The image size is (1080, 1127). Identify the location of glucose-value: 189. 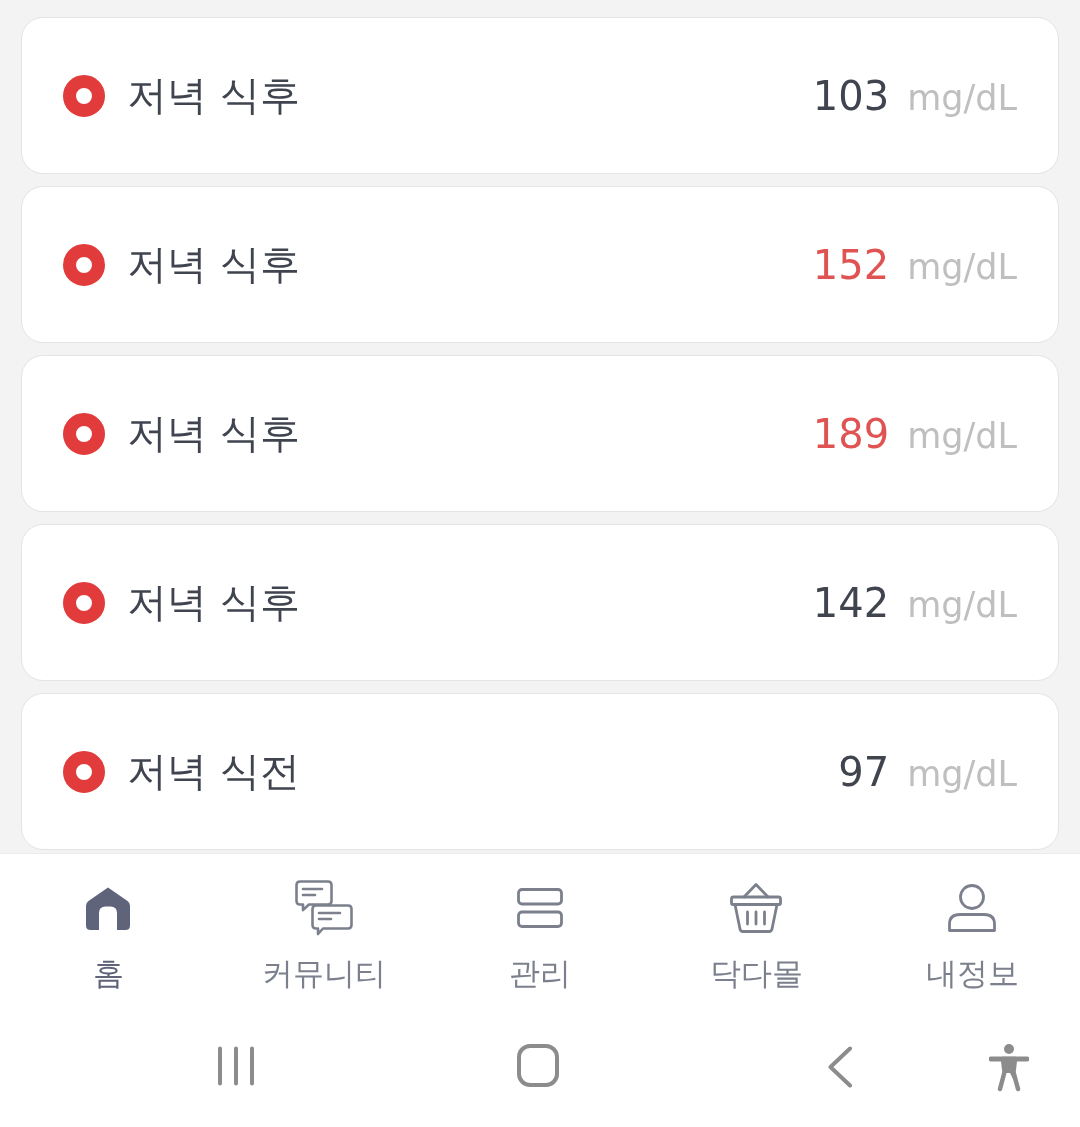
(851, 433).